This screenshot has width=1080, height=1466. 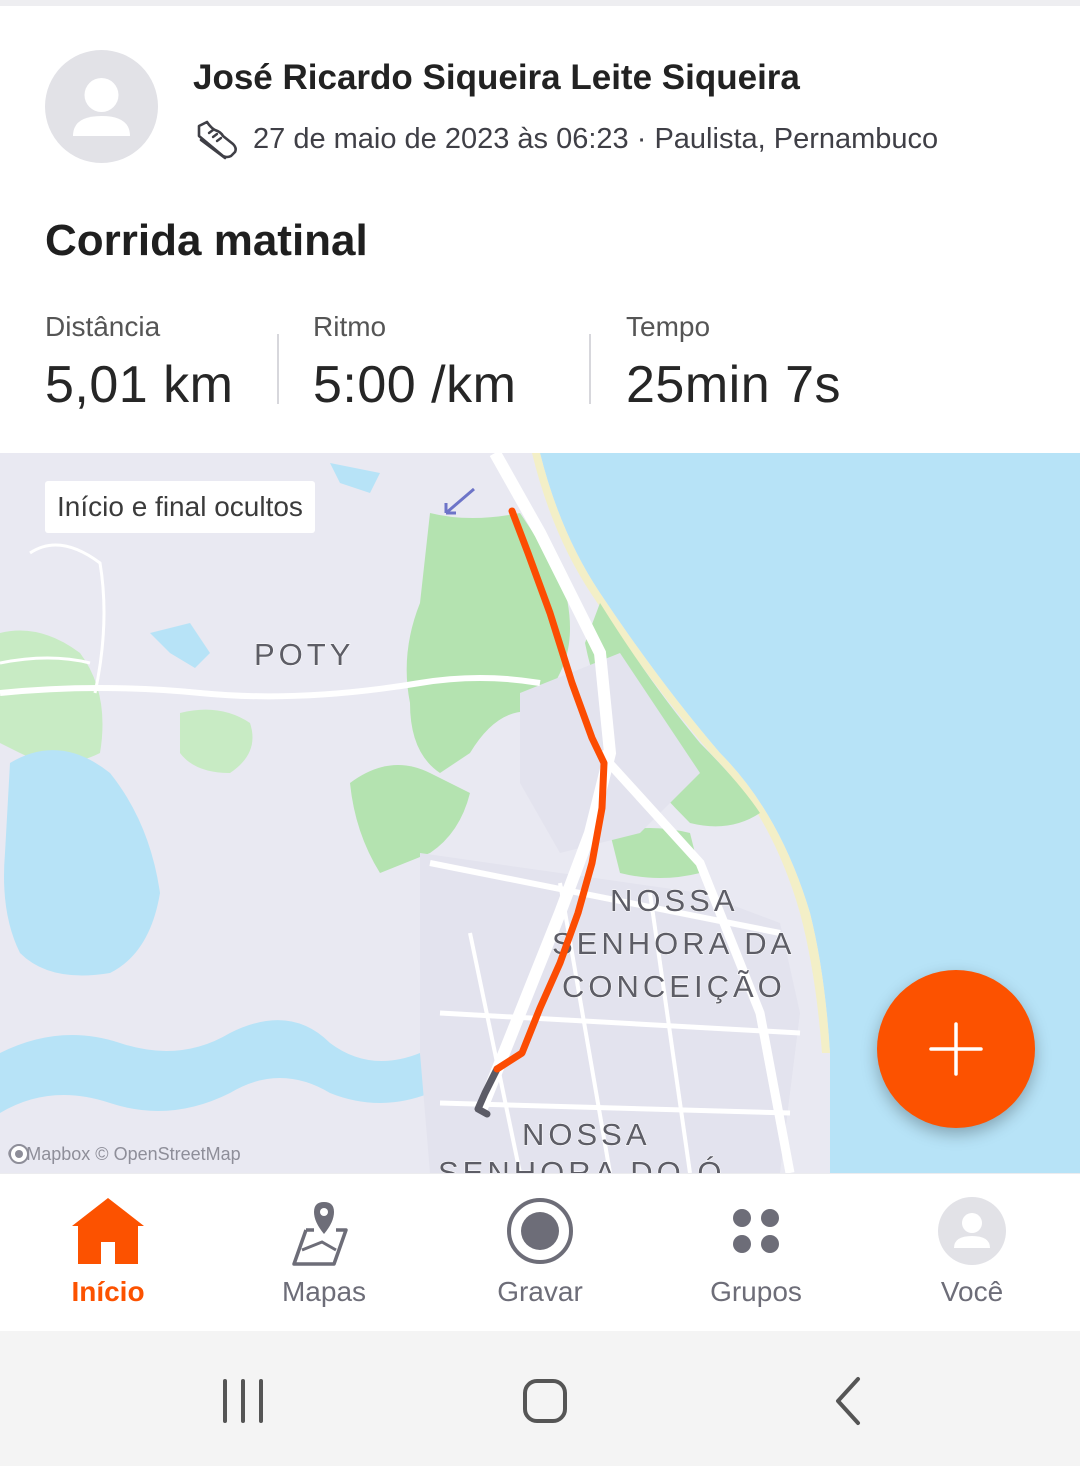 What do you see at coordinates (324, 1291) in the screenshot?
I see `tab-label: Mapas` at bounding box center [324, 1291].